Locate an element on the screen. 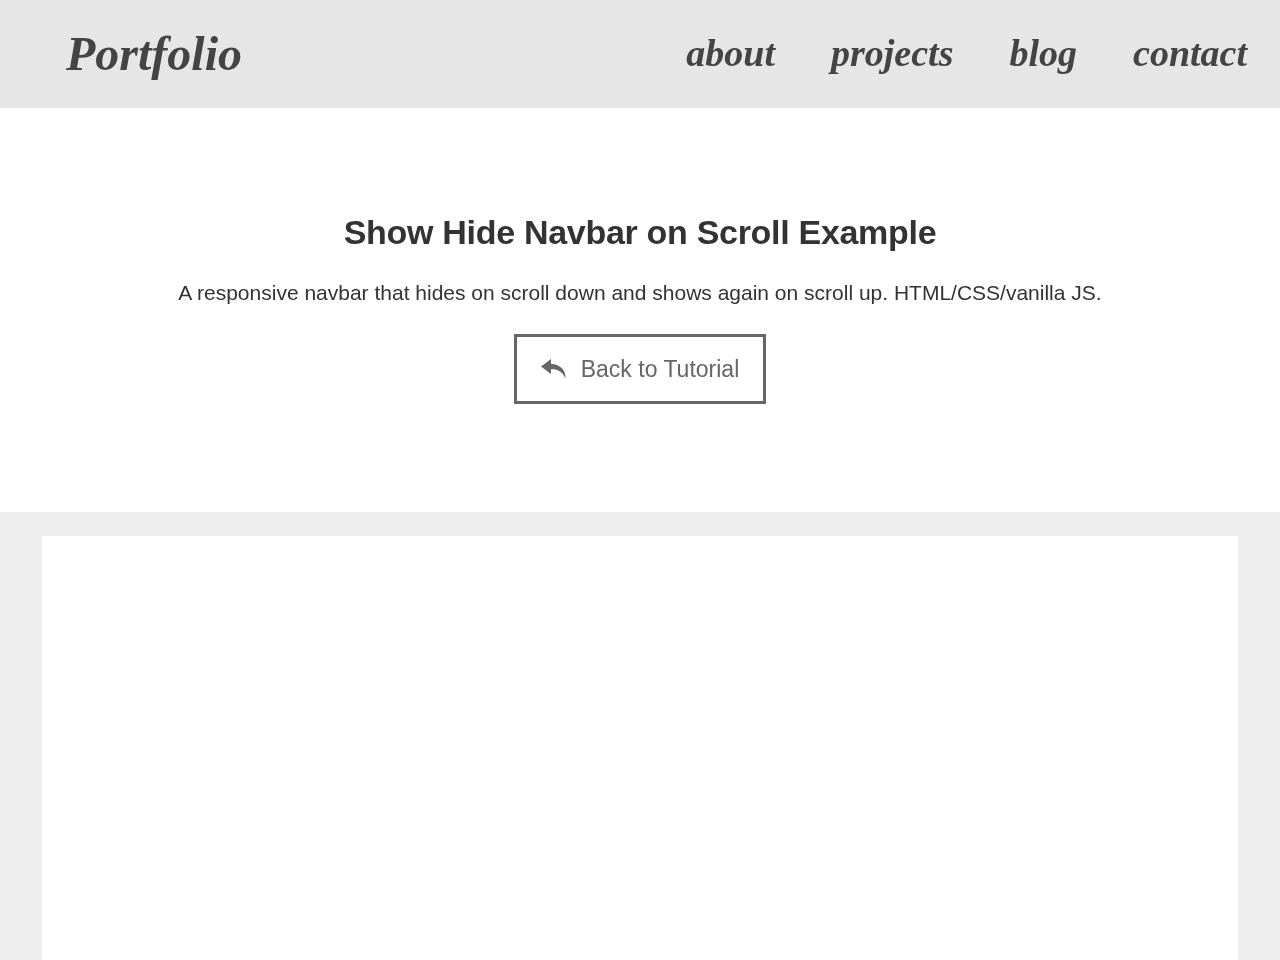  nav-link: about is located at coordinates (730, 54).